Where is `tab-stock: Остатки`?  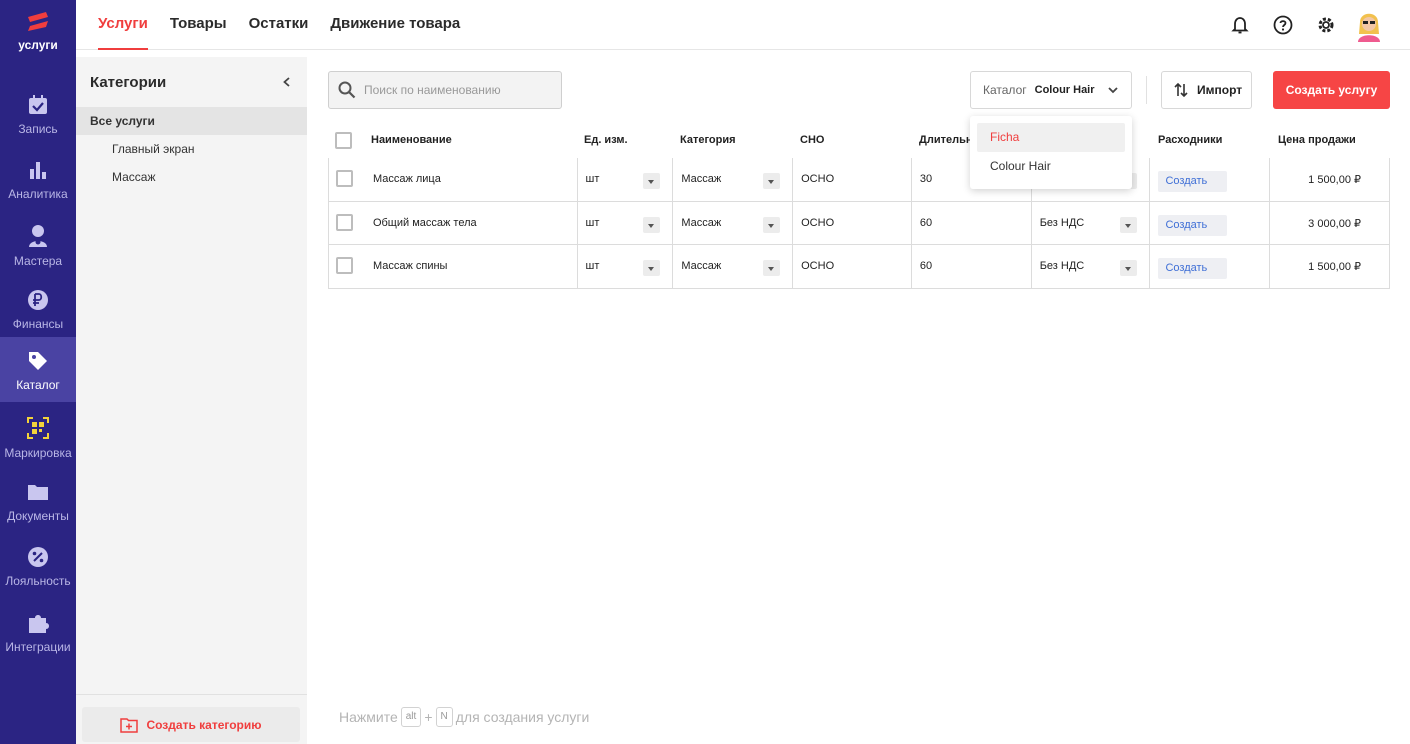 tab-stock: Остатки is located at coordinates (279, 25).